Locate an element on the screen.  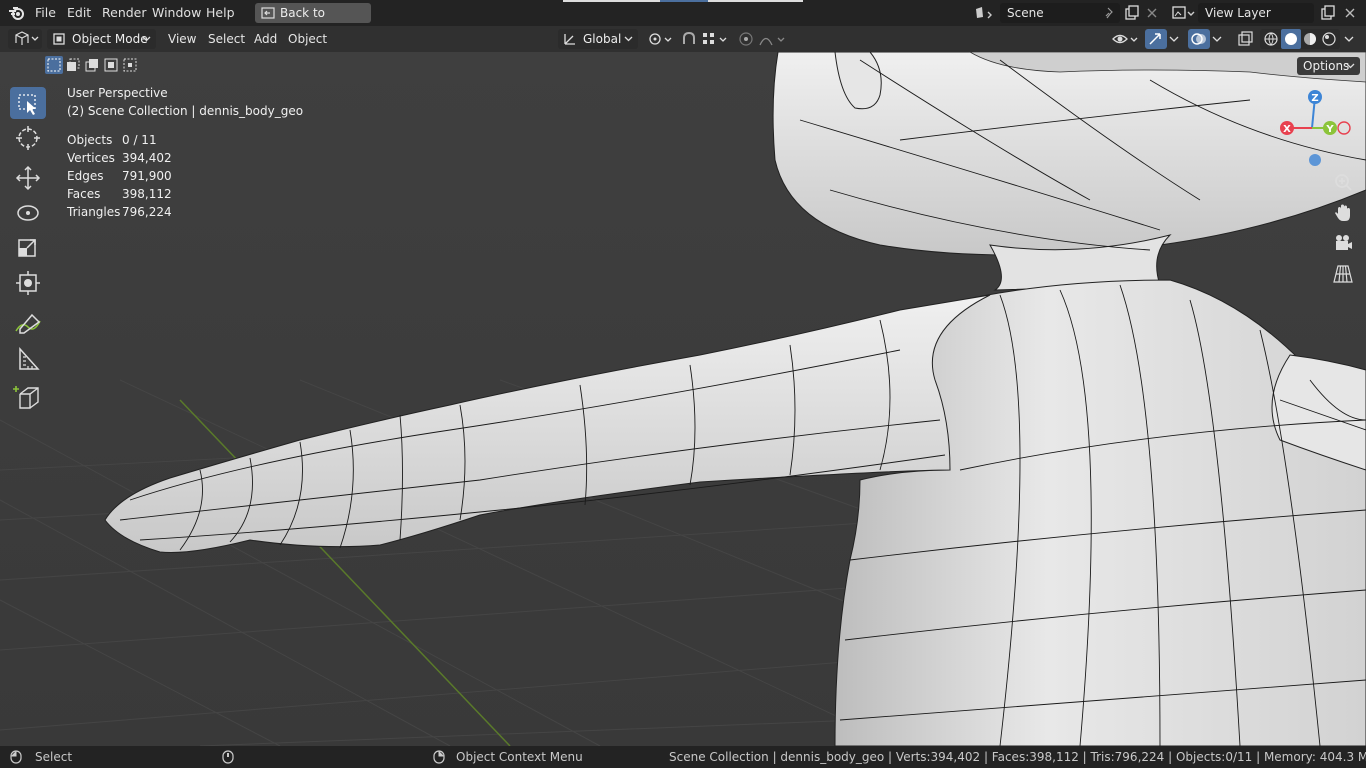
mode-dropdown: Object Mode is located at coordinates (101, 39).